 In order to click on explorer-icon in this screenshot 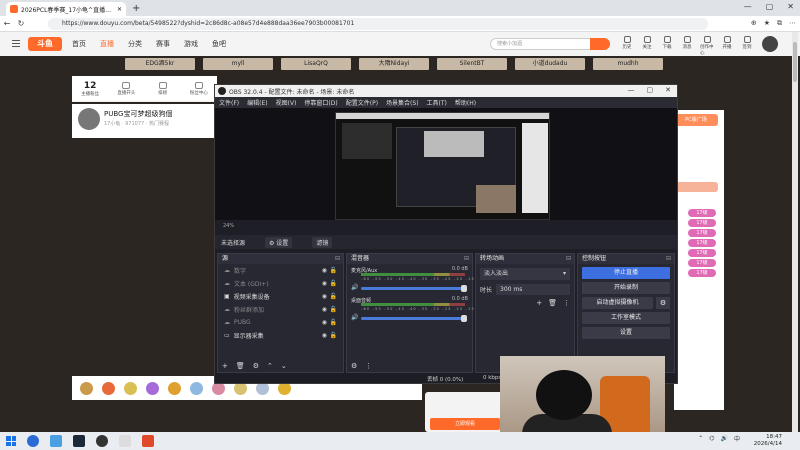, I will do `click(56, 441)`.